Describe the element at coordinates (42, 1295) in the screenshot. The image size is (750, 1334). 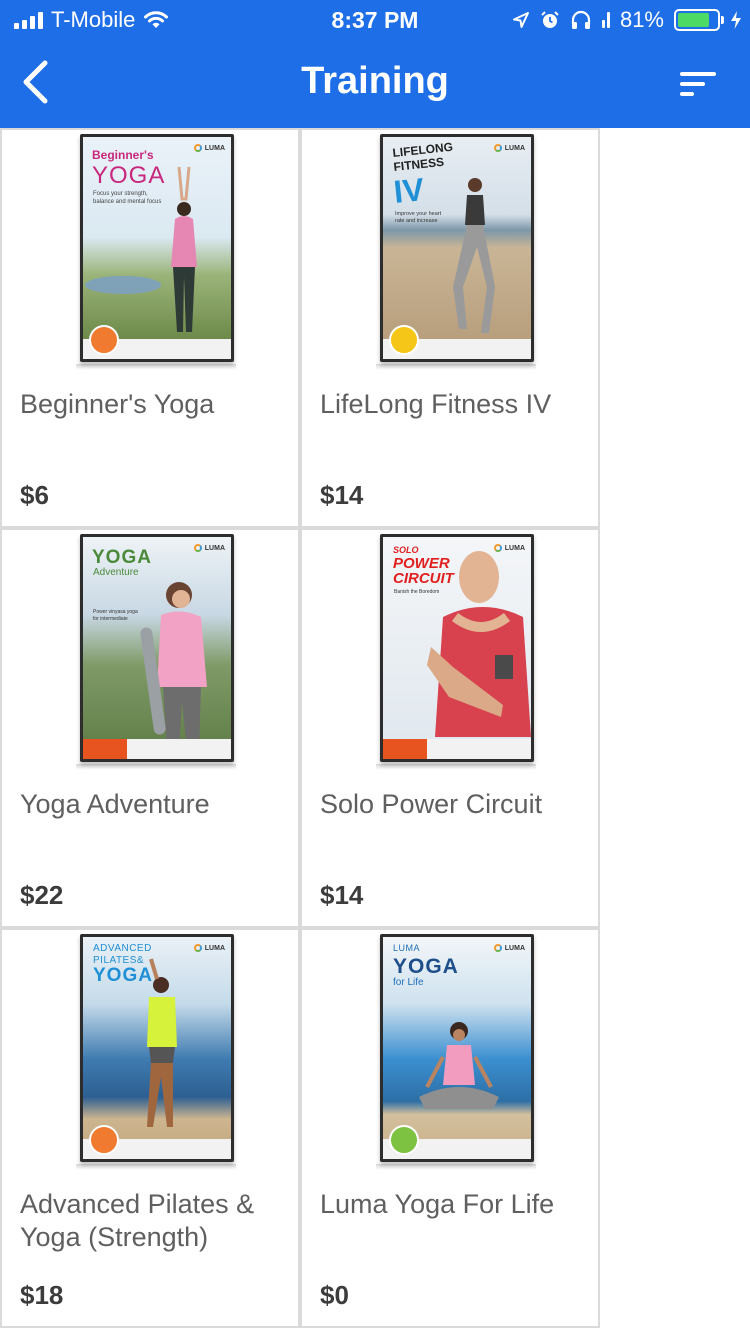
I see `product-price: $18` at that location.